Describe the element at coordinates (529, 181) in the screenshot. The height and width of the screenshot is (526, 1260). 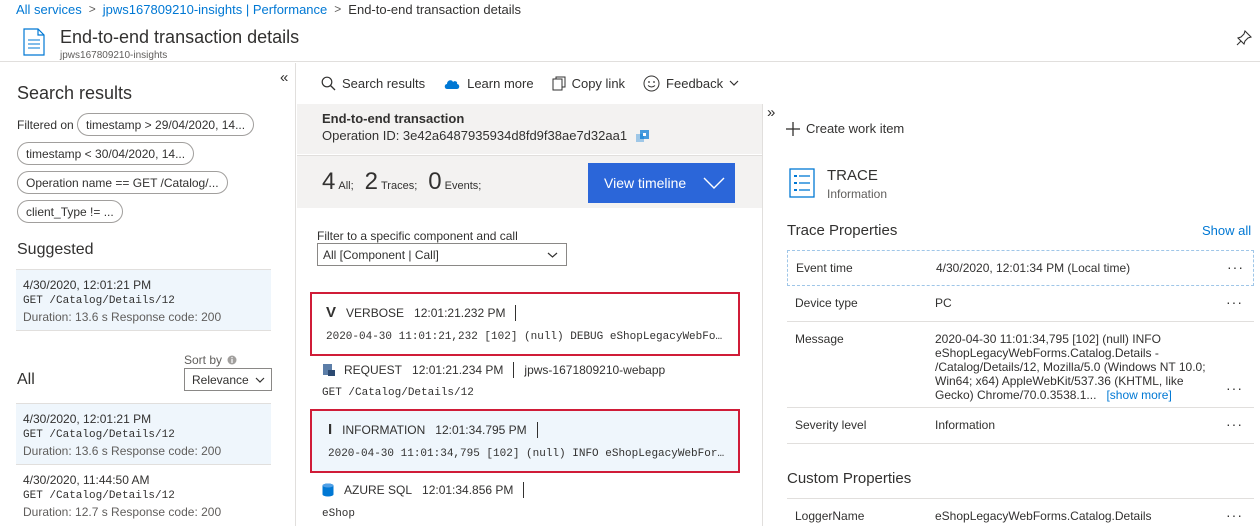
I see `counts-bar: 4 All; 2 Traces; 0 Events; View timeline` at that location.